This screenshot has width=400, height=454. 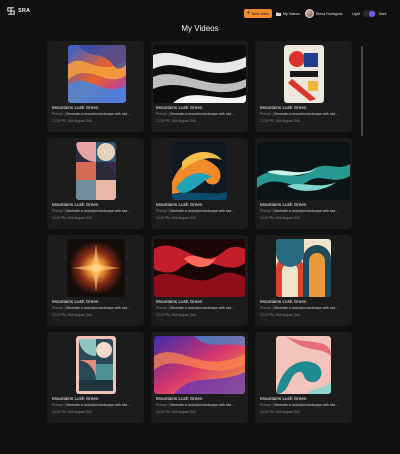 What do you see at coordinates (11, 11) in the screenshot?
I see `logo-icon` at bounding box center [11, 11].